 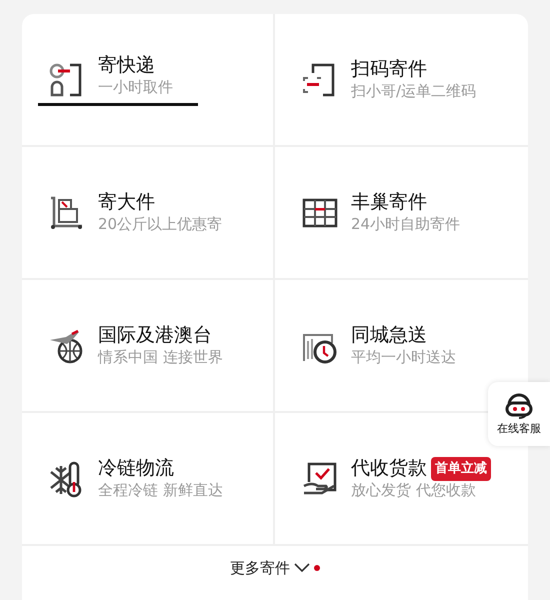 I want to click on headset-icon, so click(x=519, y=404).